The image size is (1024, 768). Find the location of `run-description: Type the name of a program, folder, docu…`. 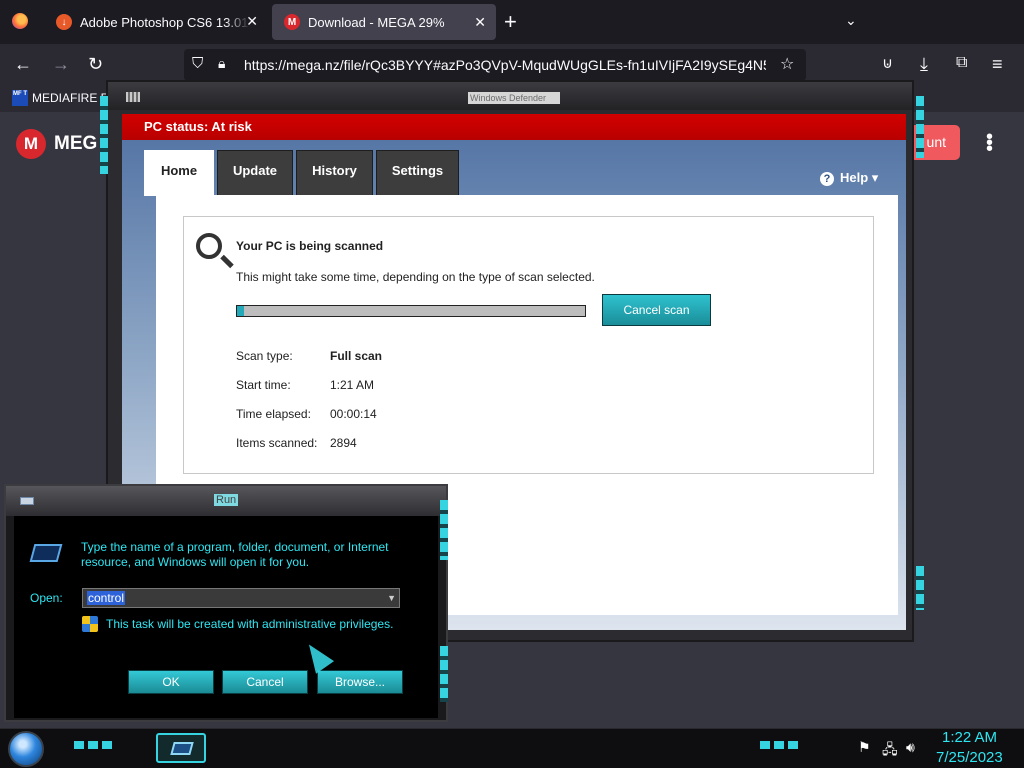

run-description: Type the name of a program, folder, docu… is located at coordinates (235, 554).